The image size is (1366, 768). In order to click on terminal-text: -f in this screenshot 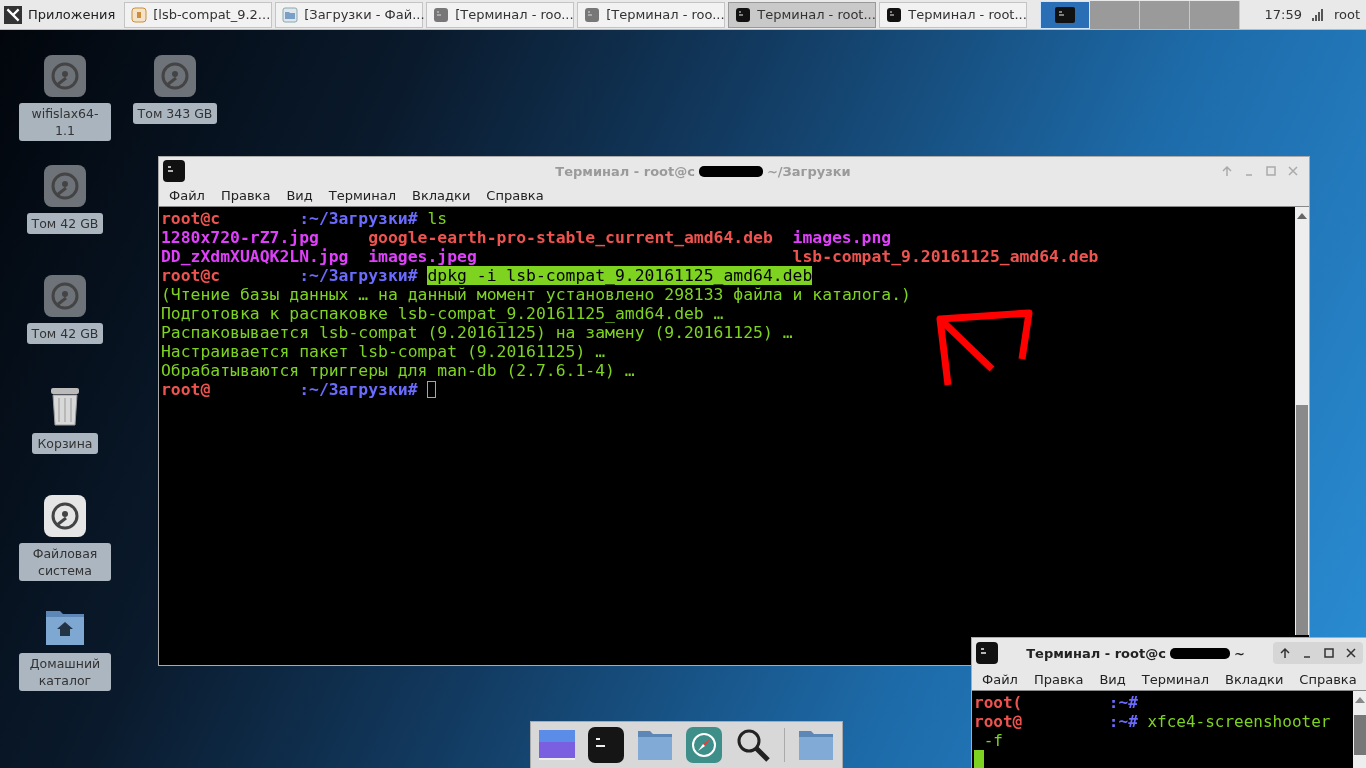, I will do `click(993, 740)`.